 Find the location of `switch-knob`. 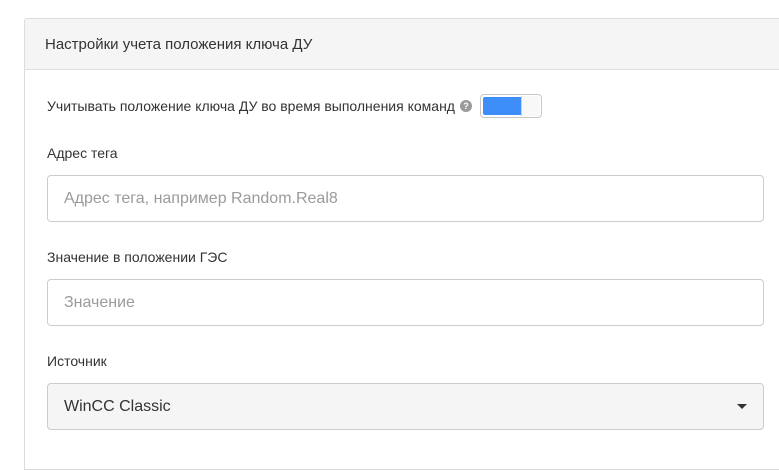

switch-knob is located at coordinates (530, 106).